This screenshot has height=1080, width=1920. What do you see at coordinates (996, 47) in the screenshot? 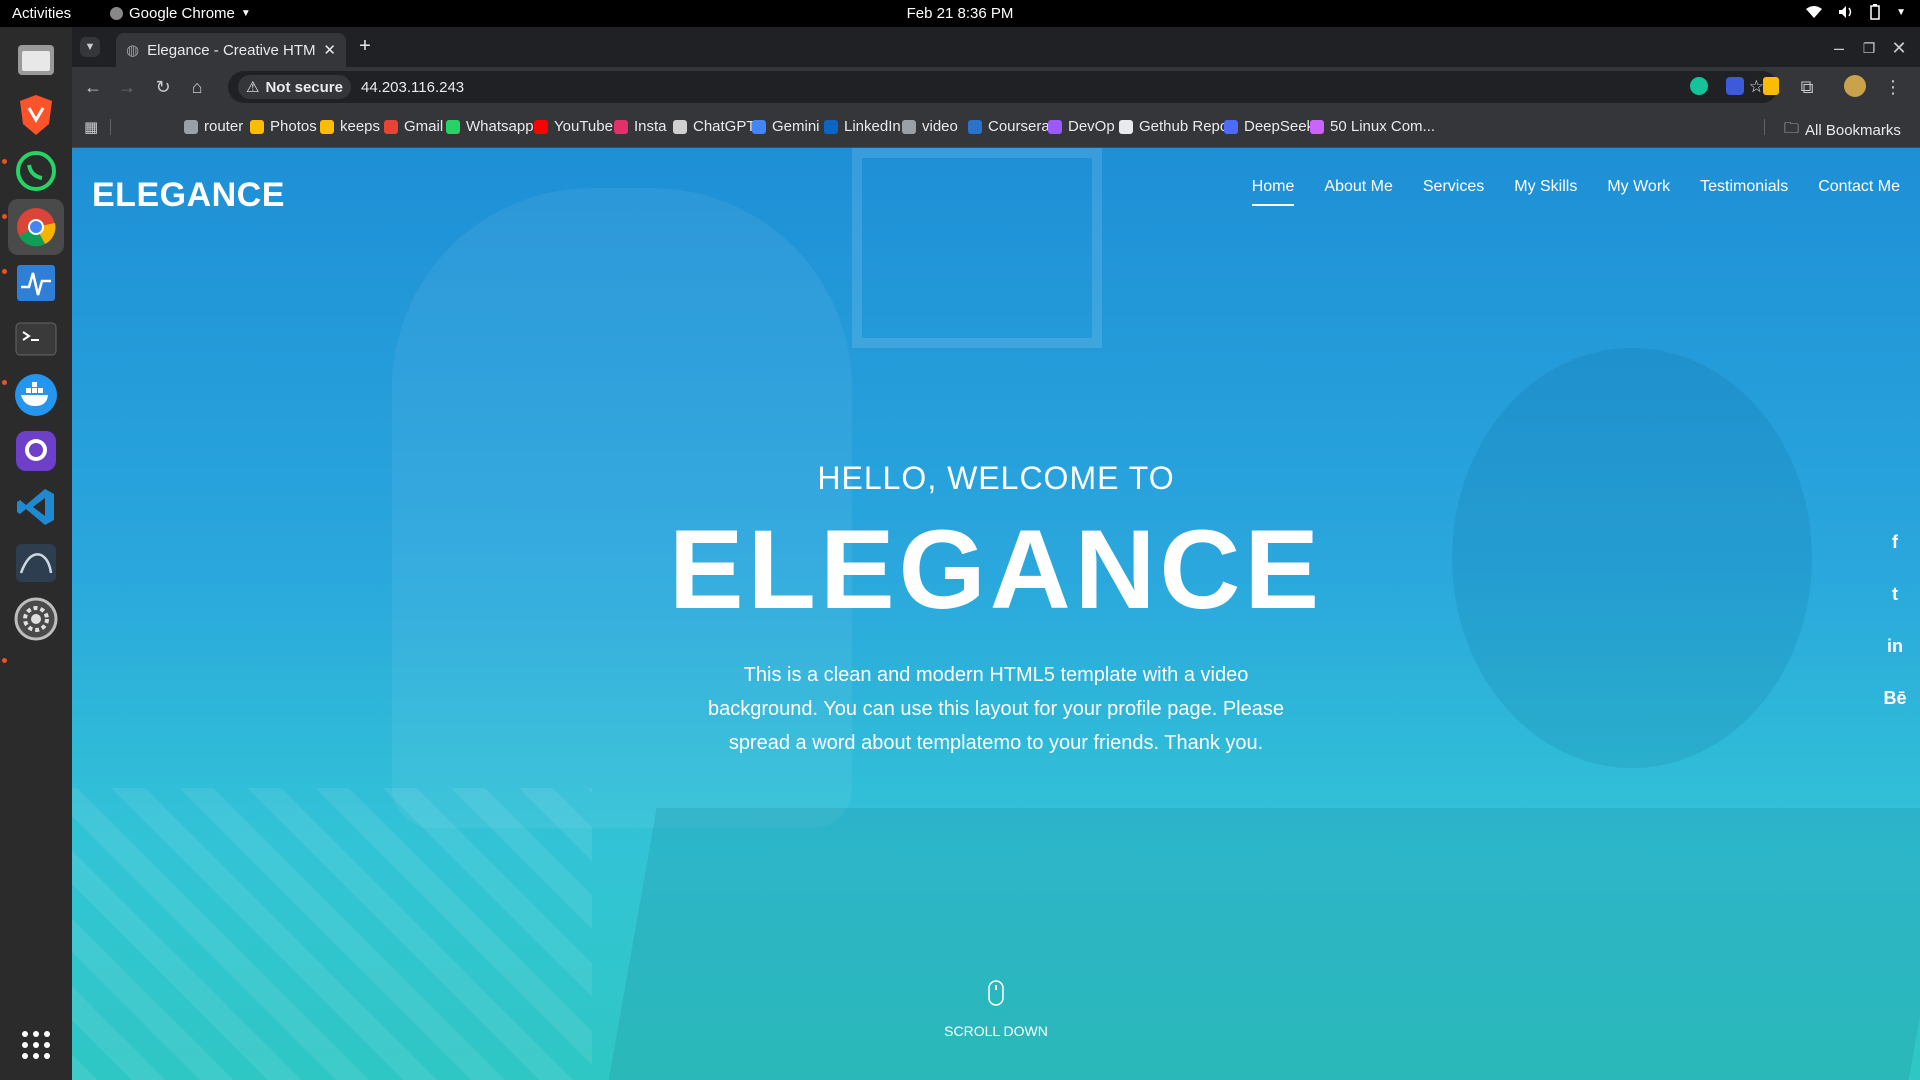
I see `tab-strip: ▼ ◍ Elegance - Creative HTML ✕ + – ❐ ✕` at bounding box center [996, 47].